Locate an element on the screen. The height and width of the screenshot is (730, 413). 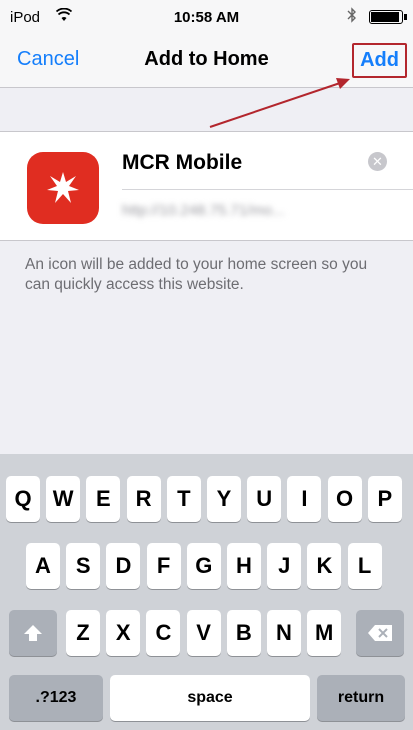
clear-icon: ✕ is located at coordinates (377, 161).